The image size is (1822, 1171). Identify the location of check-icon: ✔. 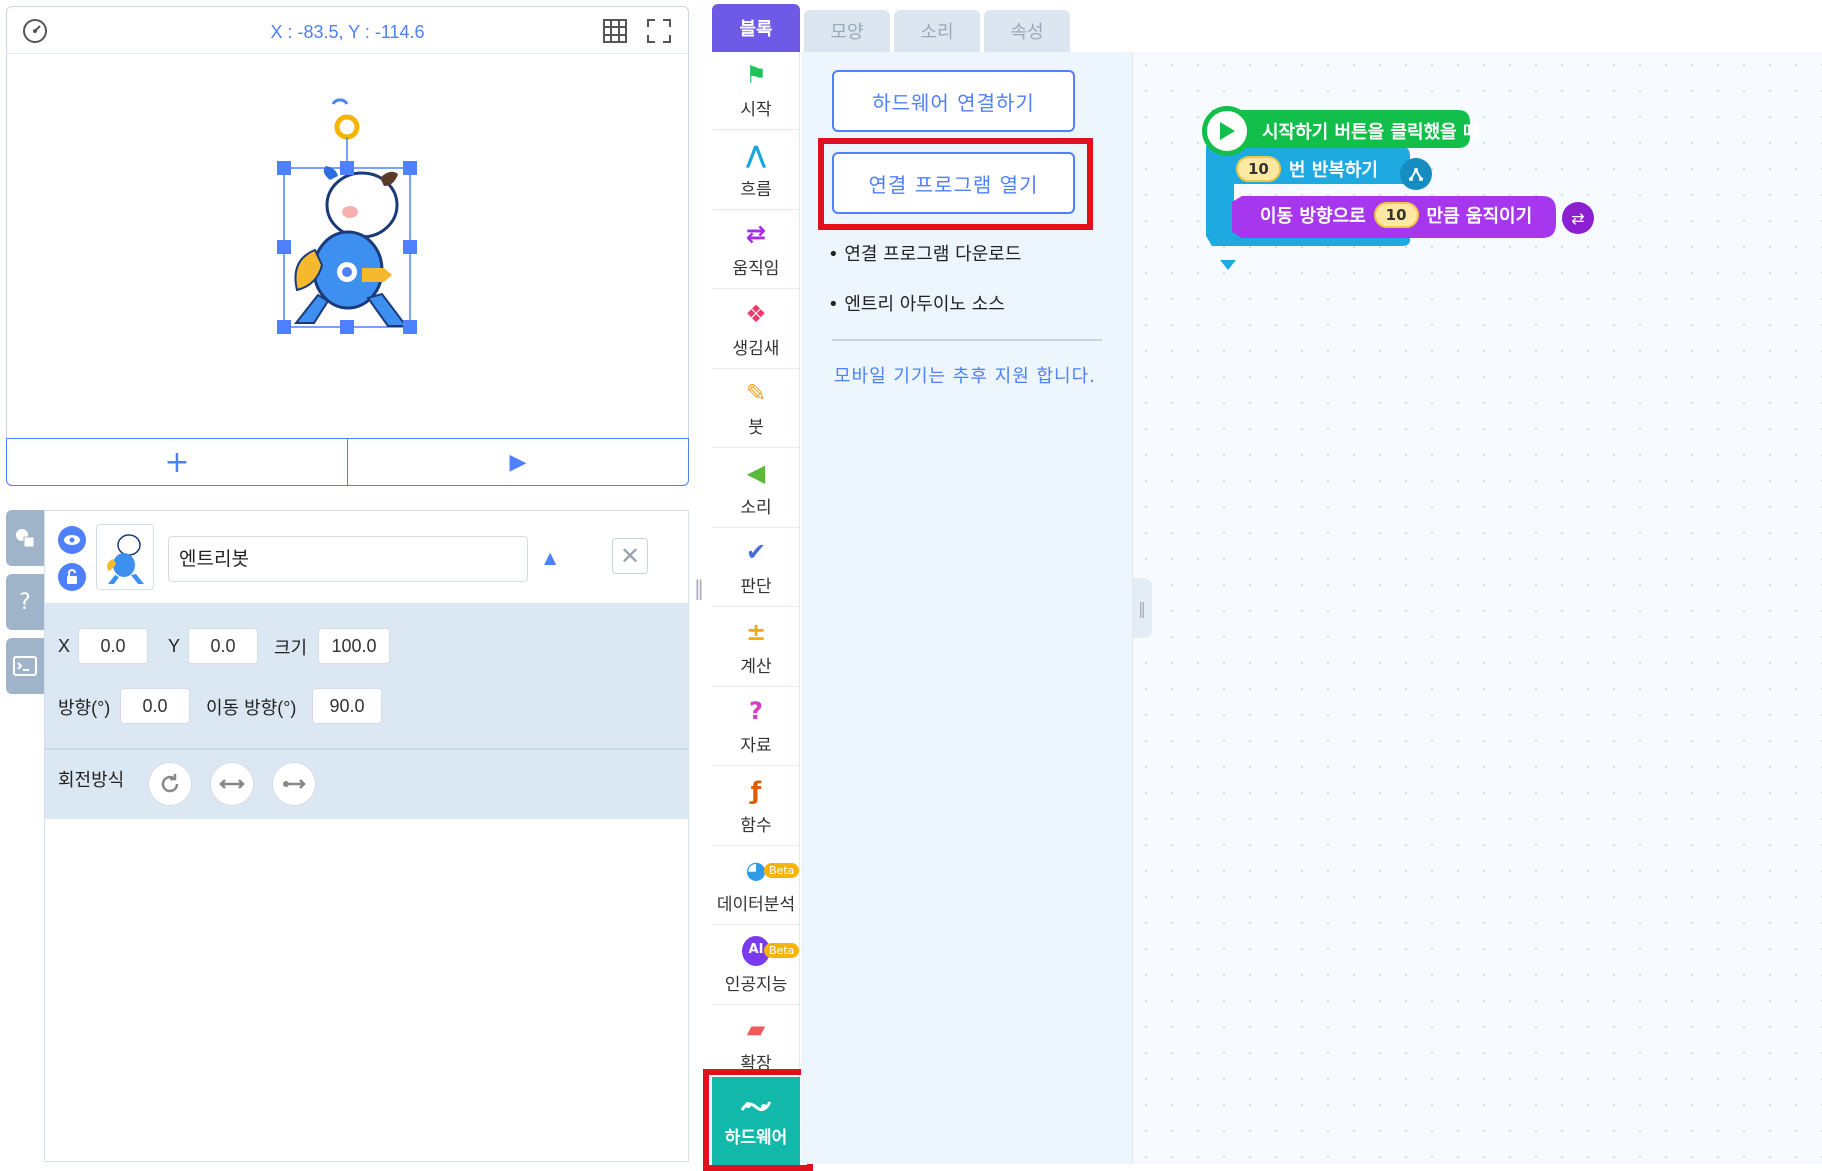
(756, 552).